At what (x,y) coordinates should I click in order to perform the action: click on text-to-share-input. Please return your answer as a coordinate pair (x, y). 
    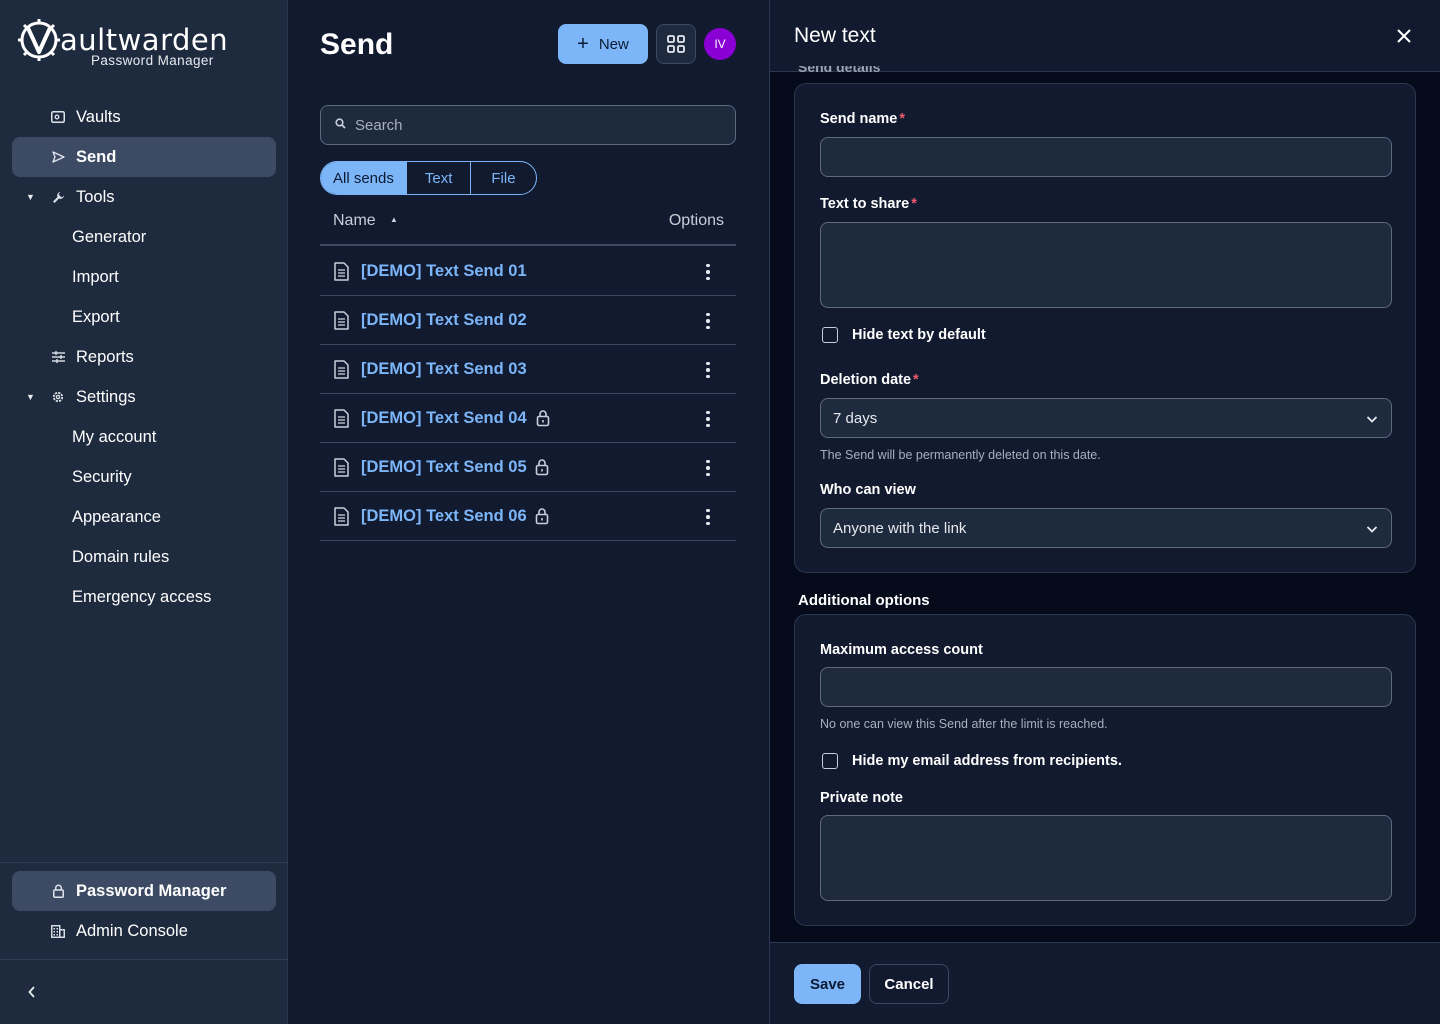
    Looking at the image, I should click on (1106, 265).